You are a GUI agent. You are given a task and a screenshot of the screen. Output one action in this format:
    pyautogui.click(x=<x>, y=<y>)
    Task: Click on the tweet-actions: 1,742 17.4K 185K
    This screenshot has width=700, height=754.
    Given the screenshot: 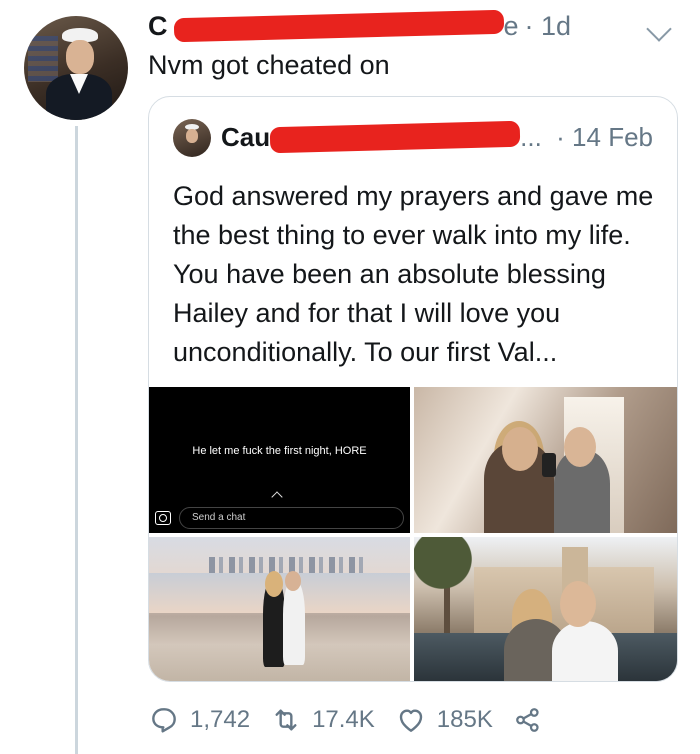 What is the action you would take?
    pyautogui.click(x=360, y=720)
    